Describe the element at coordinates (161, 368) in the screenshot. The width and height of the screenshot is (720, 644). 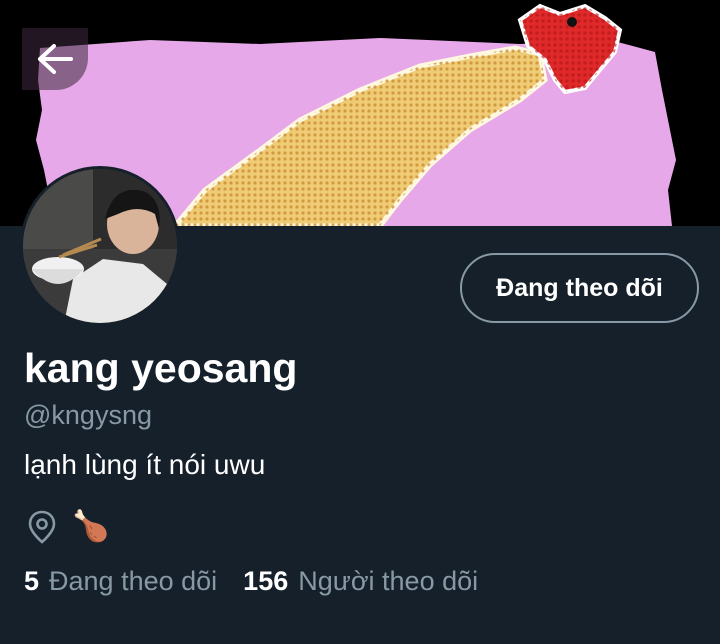
I see `display-name: kang yeosang` at that location.